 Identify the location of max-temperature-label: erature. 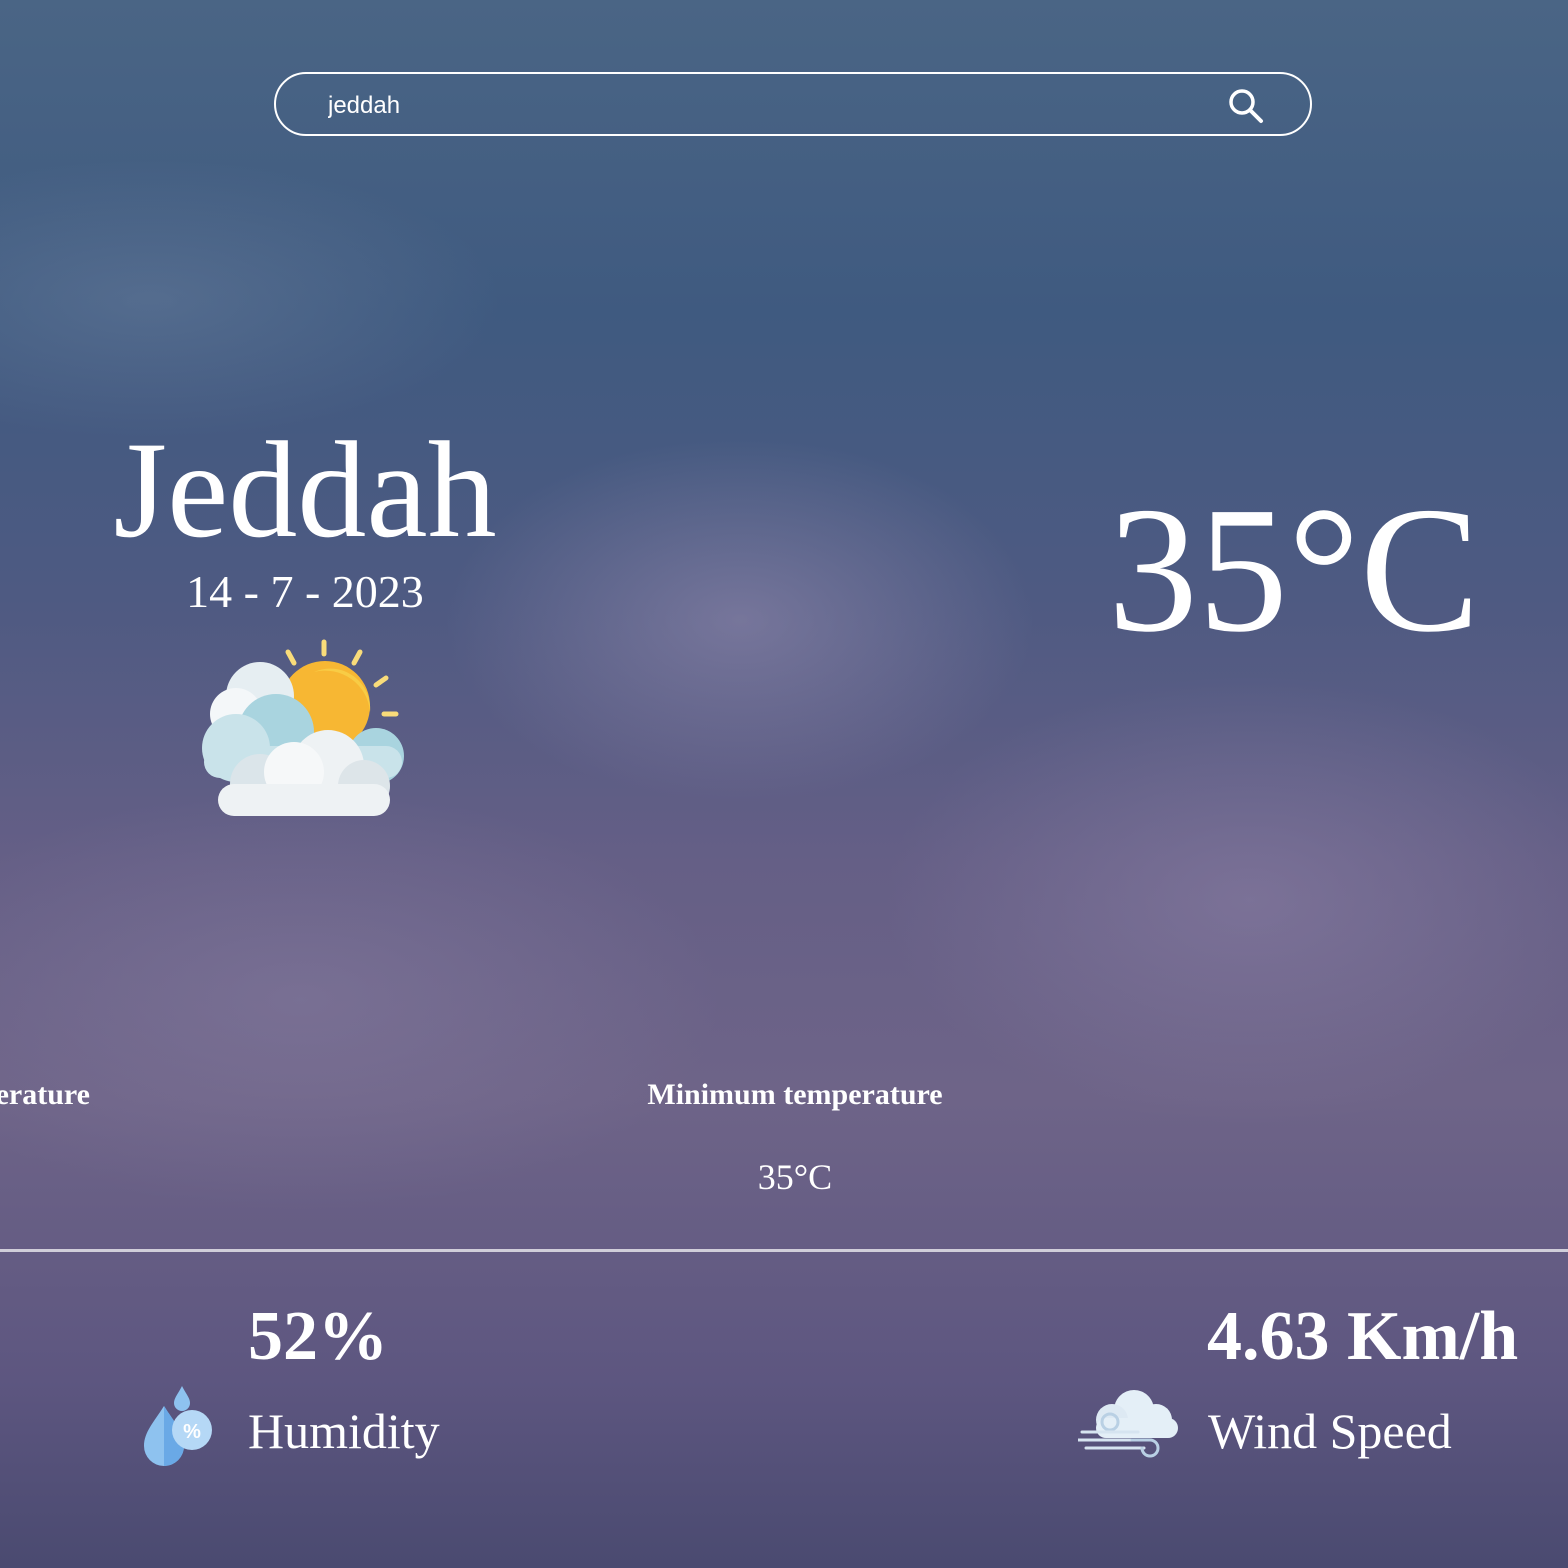
(45, 1094).